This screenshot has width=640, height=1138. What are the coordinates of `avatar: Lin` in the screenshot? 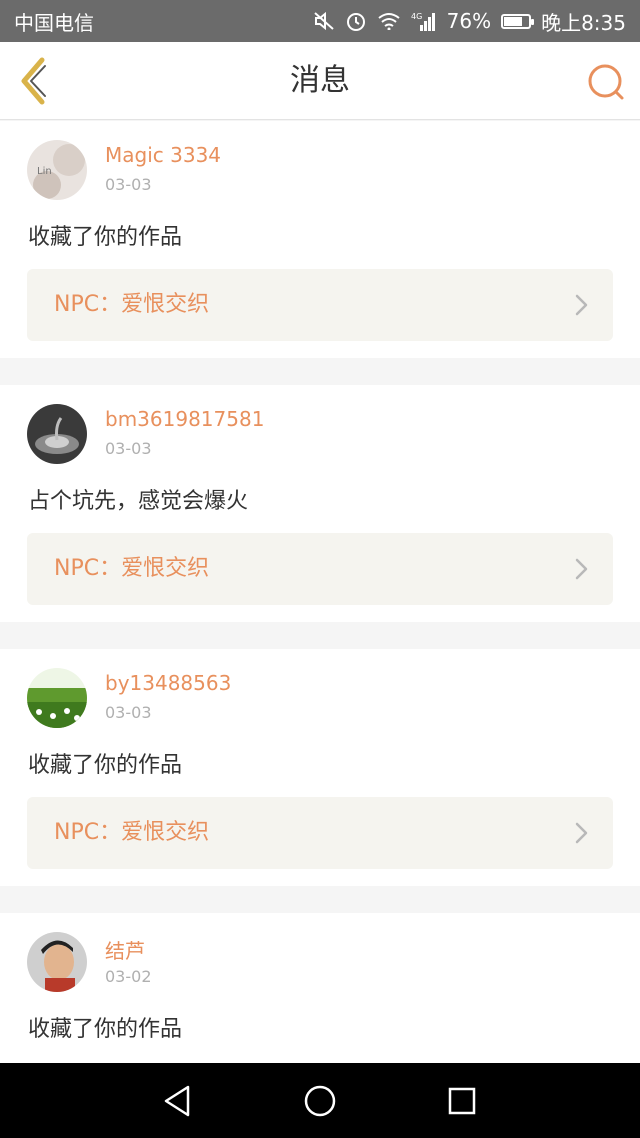 It's located at (57, 170).